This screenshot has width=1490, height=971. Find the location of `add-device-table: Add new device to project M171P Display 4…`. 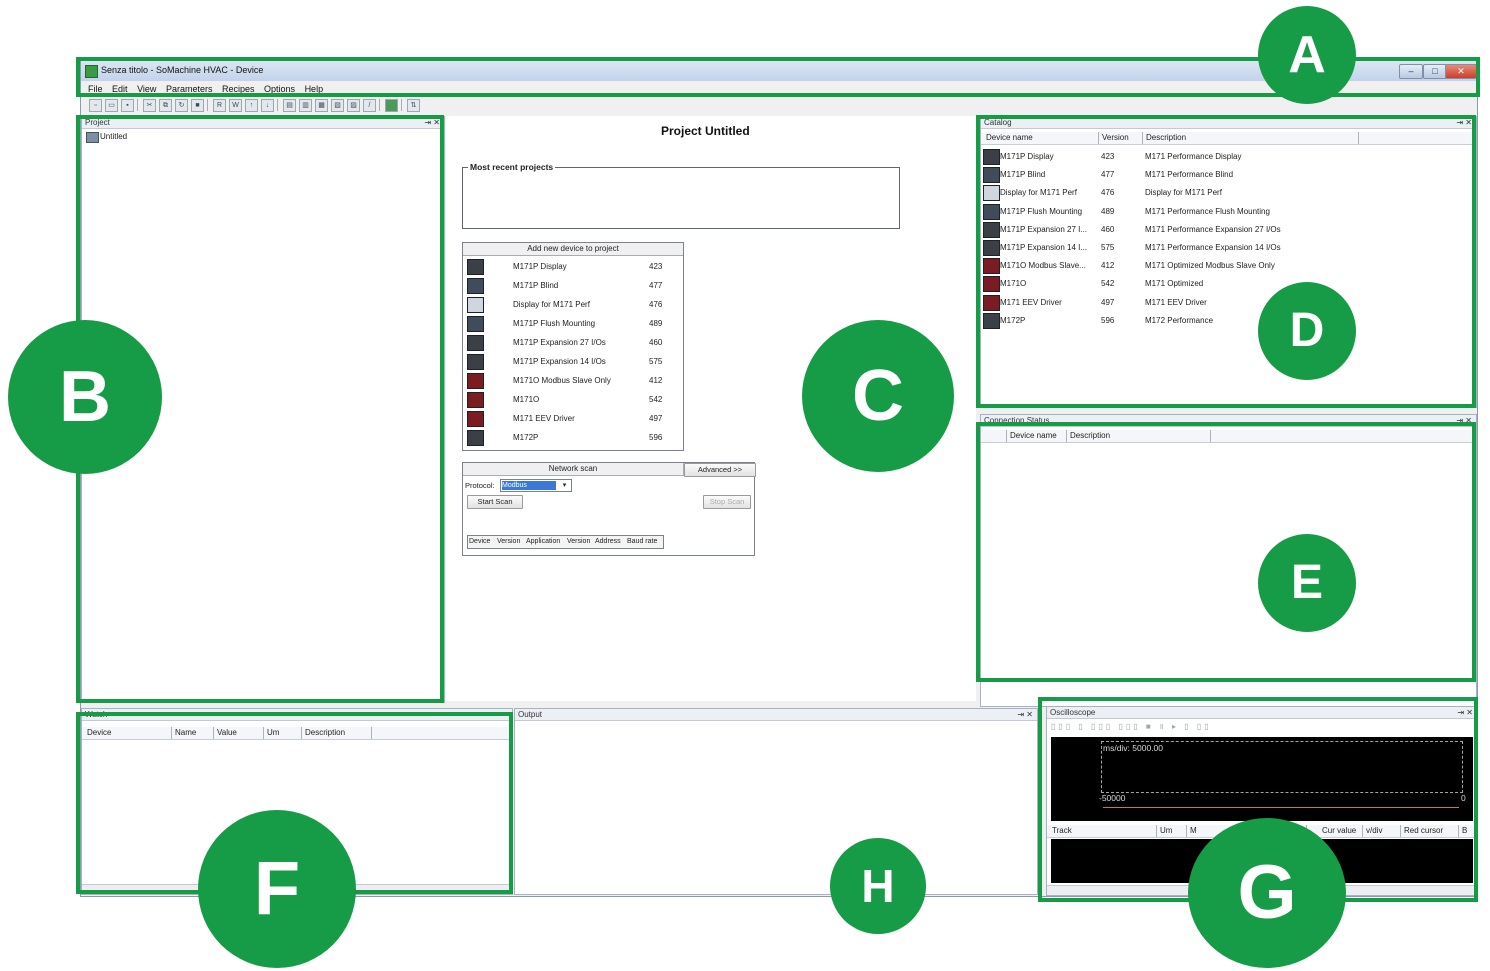

add-device-table: Add new device to project M171P Display 4… is located at coordinates (573, 346).